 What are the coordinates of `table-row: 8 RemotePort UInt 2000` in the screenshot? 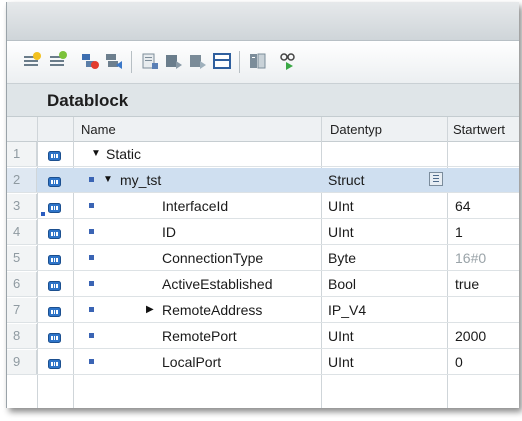 It's located at (263, 336).